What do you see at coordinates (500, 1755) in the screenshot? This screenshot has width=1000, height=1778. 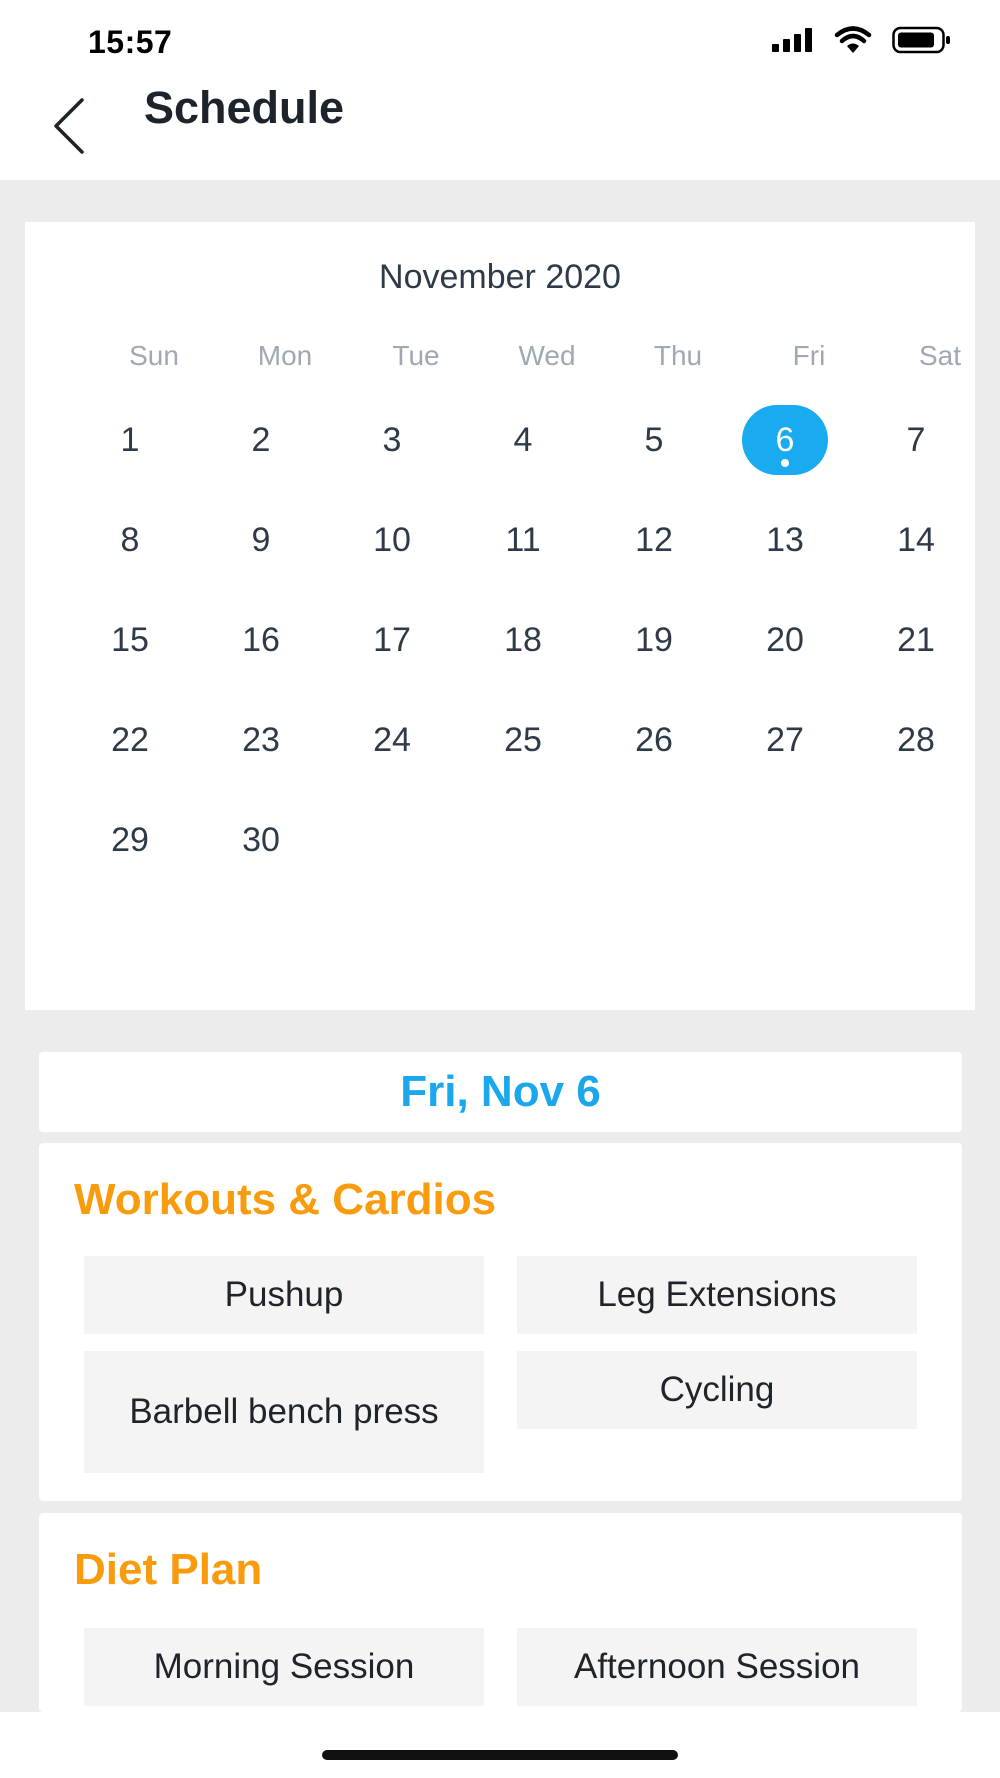 I see `home-indicator` at bounding box center [500, 1755].